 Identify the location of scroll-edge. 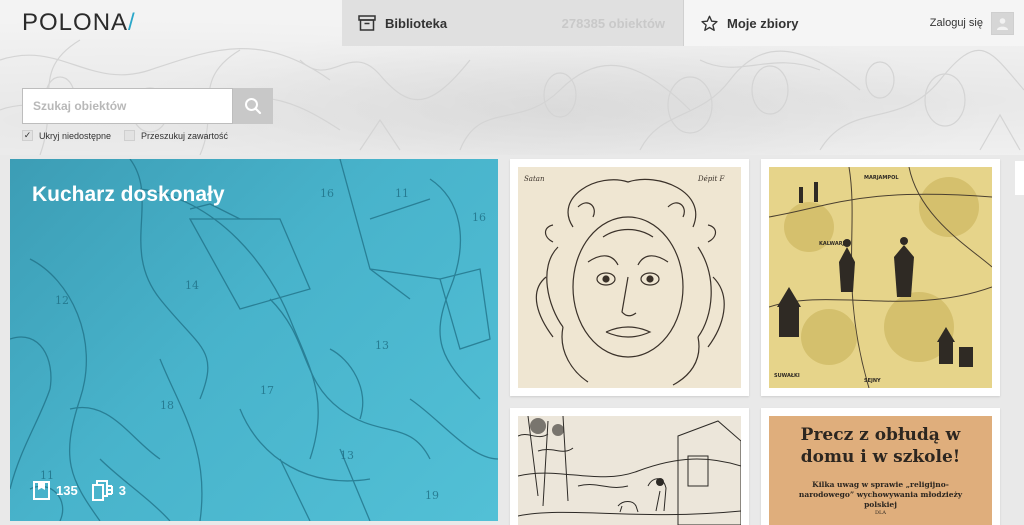
(1019, 178).